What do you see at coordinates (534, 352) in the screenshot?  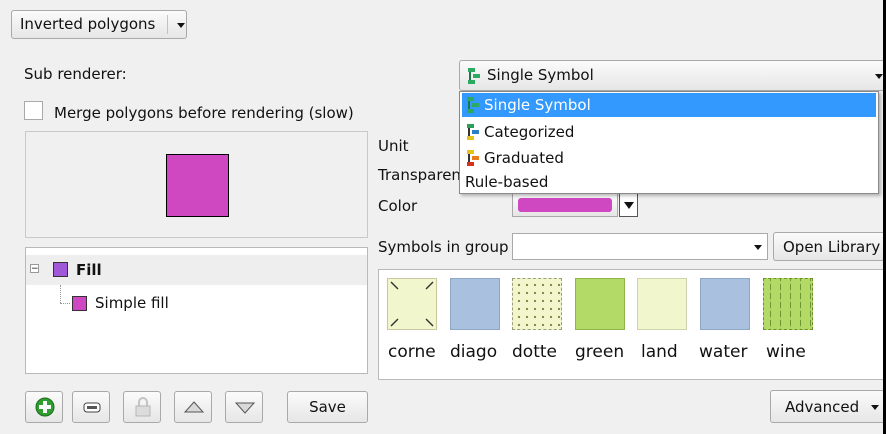 I see `symbol-label-dotted: dotte` at bounding box center [534, 352].